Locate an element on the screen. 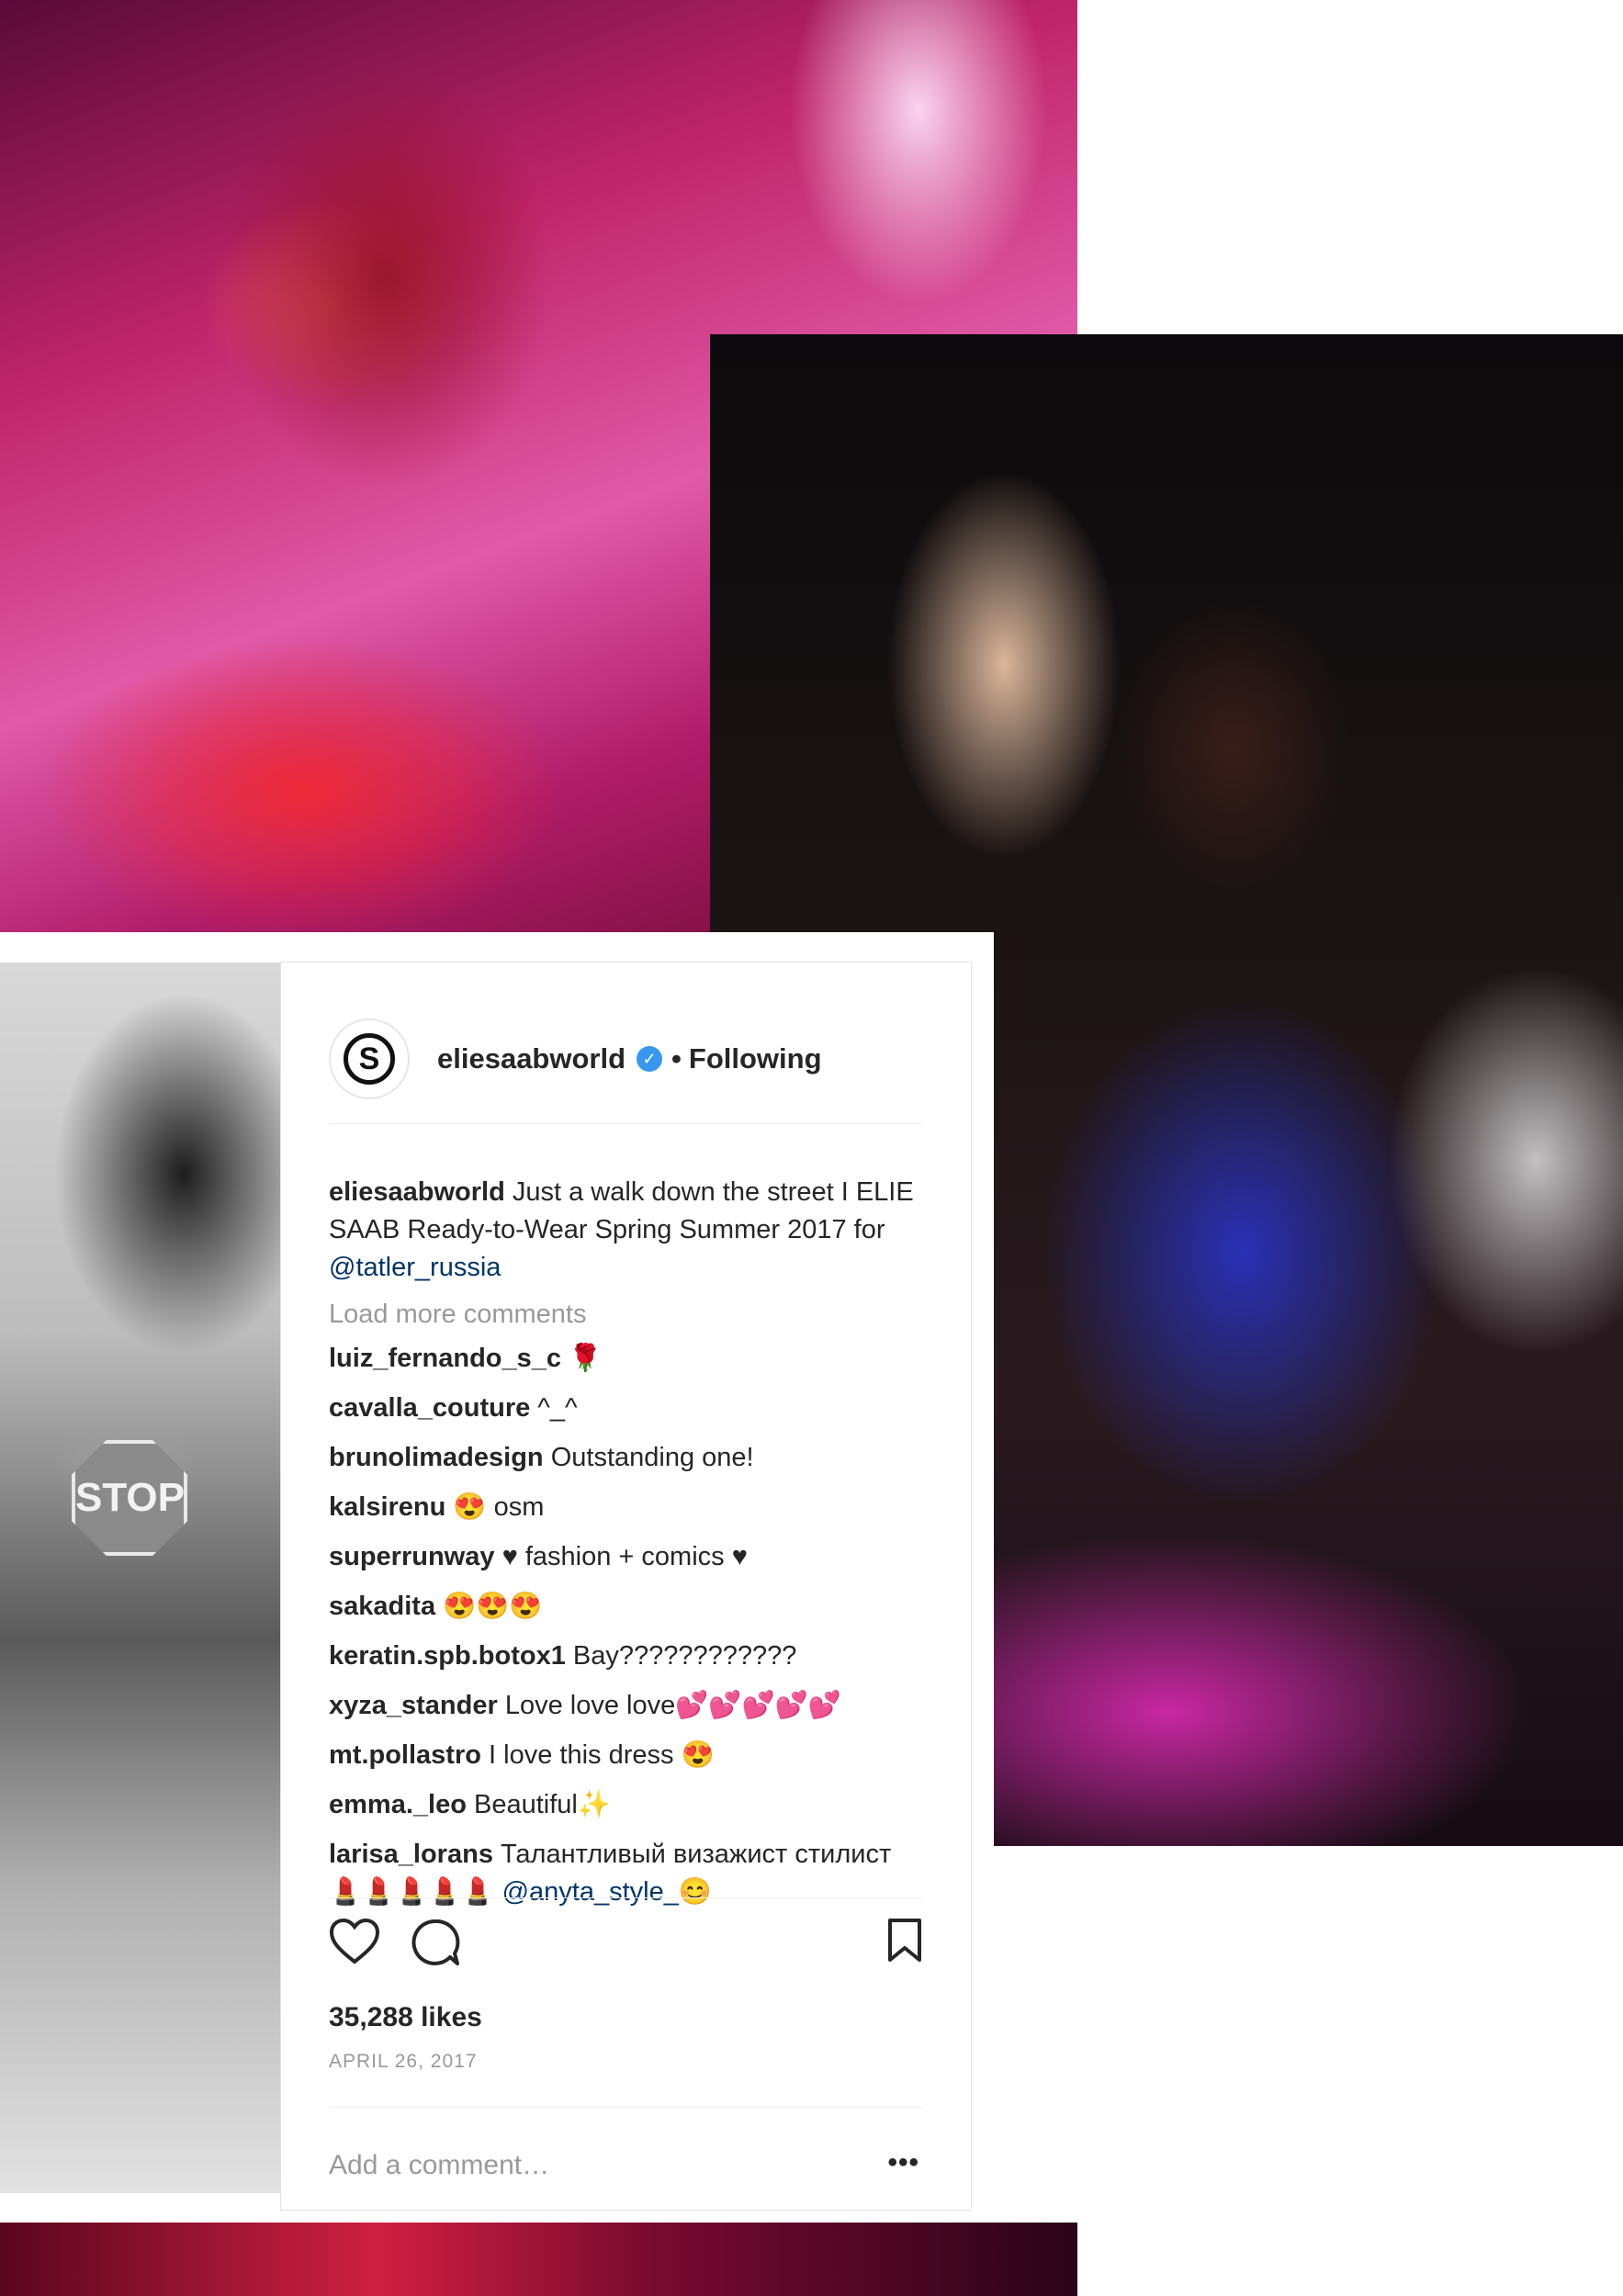  post-username: eliesaabworld is located at coordinates (531, 1059).